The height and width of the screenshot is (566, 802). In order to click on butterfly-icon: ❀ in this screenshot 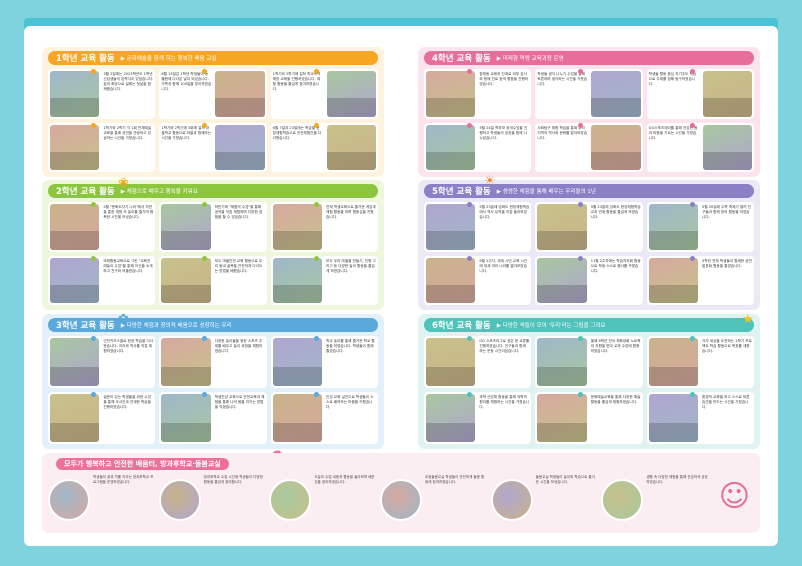, I will do `click(123, 183)`.